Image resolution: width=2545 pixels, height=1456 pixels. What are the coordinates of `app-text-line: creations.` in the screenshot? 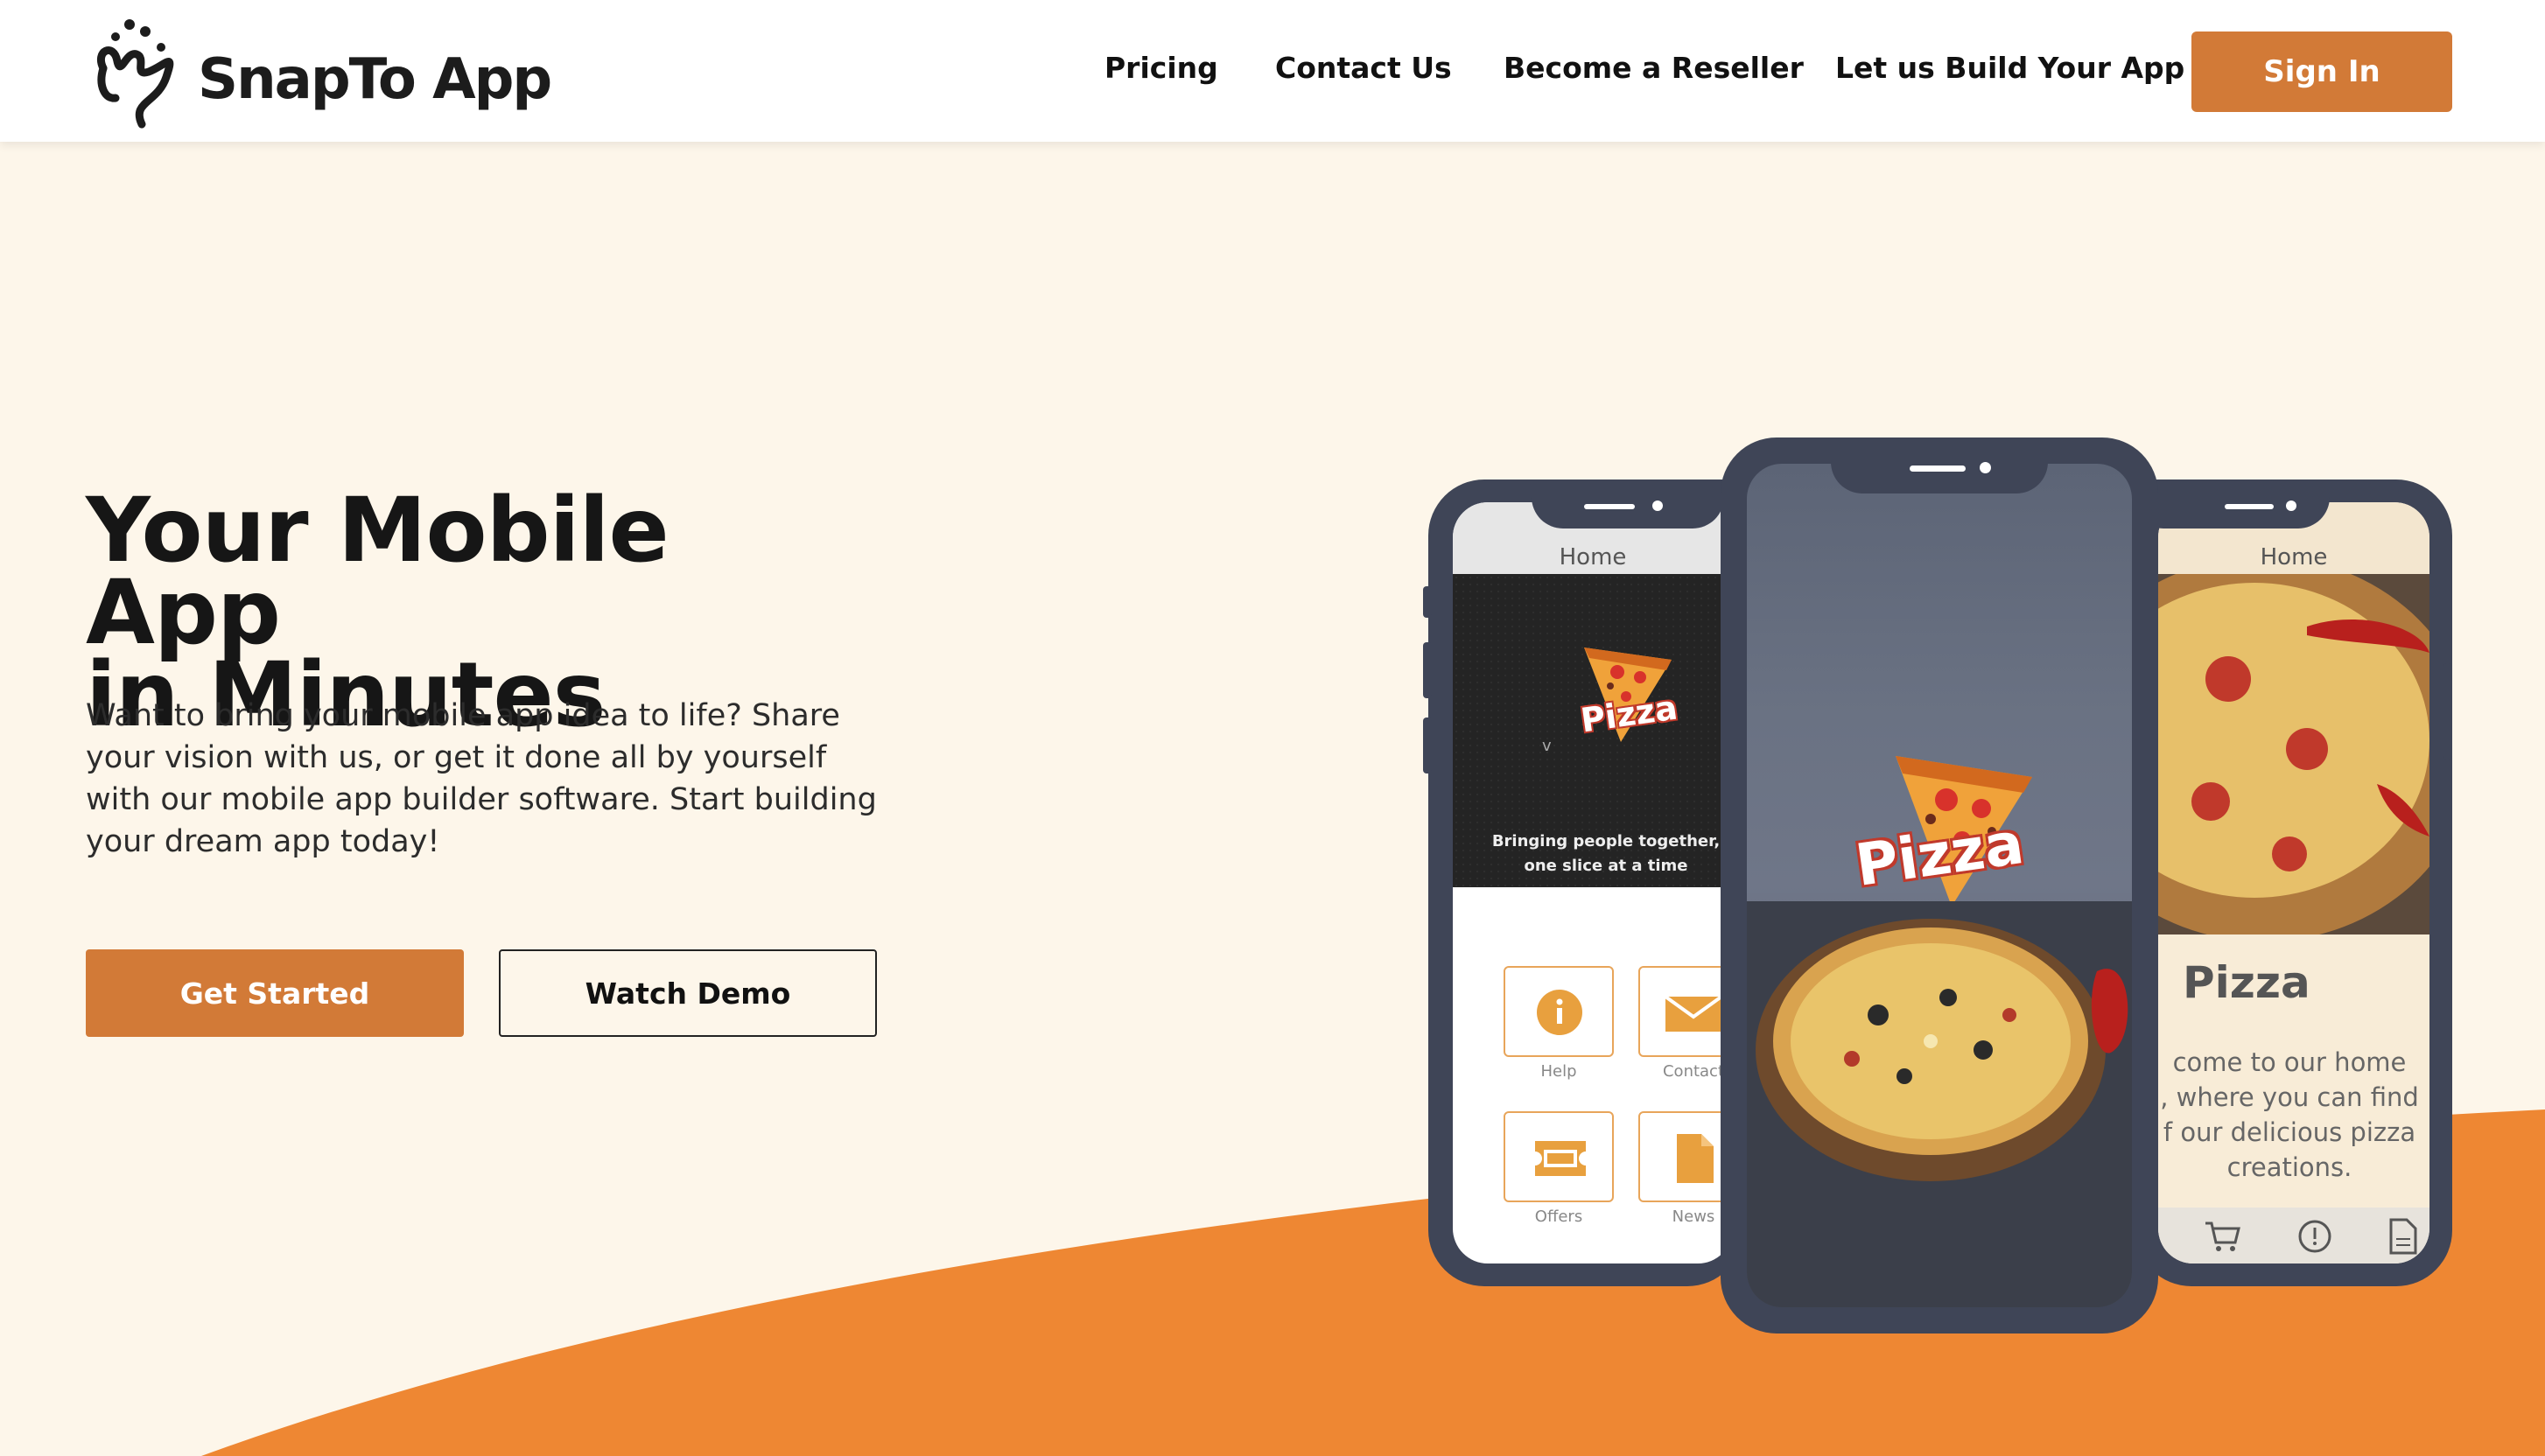 It's located at (2289, 1167).